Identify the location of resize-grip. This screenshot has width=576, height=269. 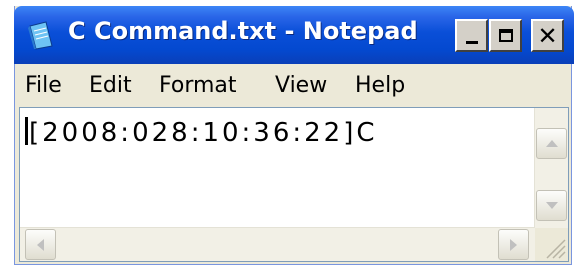
(551, 244).